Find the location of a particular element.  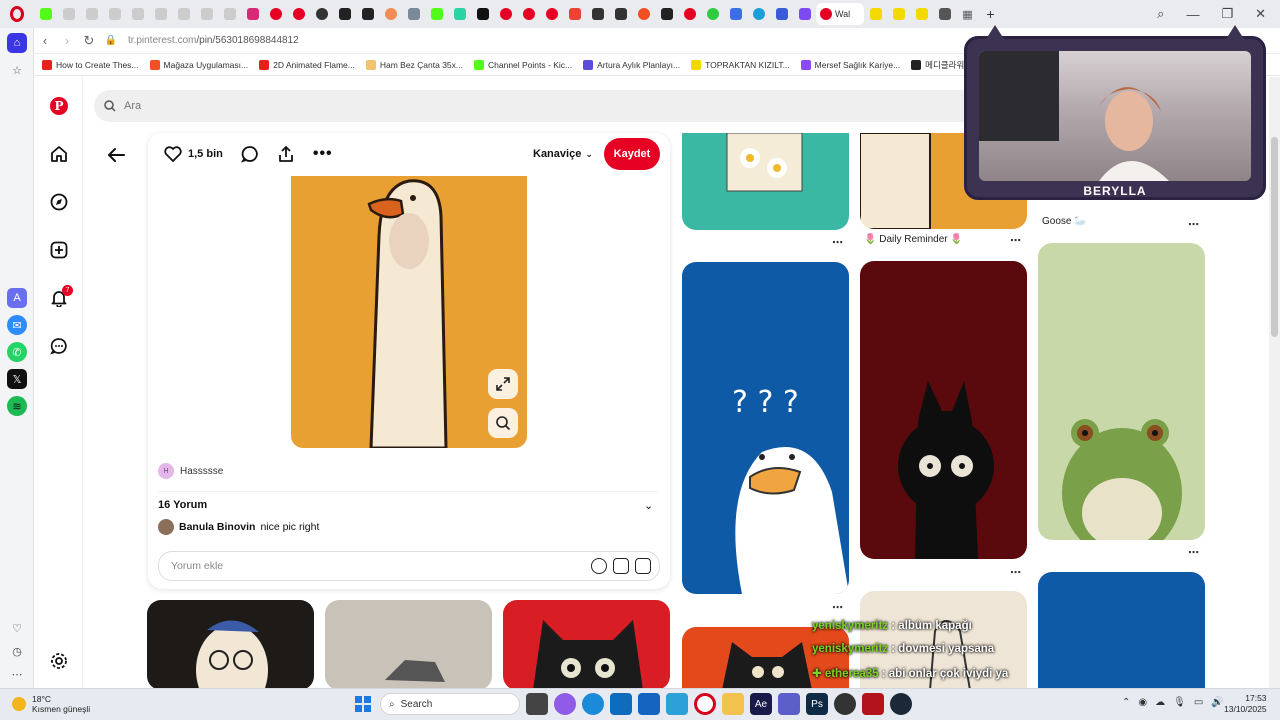

save-button: Kaydet is located at coordinates (632, 154).